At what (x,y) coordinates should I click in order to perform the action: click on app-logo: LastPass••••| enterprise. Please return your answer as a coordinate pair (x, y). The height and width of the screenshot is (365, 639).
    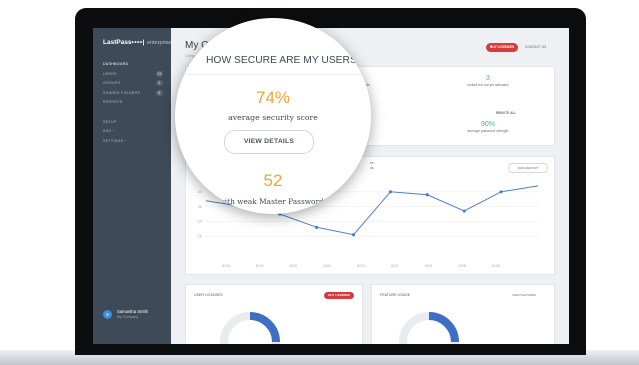
    Looking at the image, I should click on (137, 42).